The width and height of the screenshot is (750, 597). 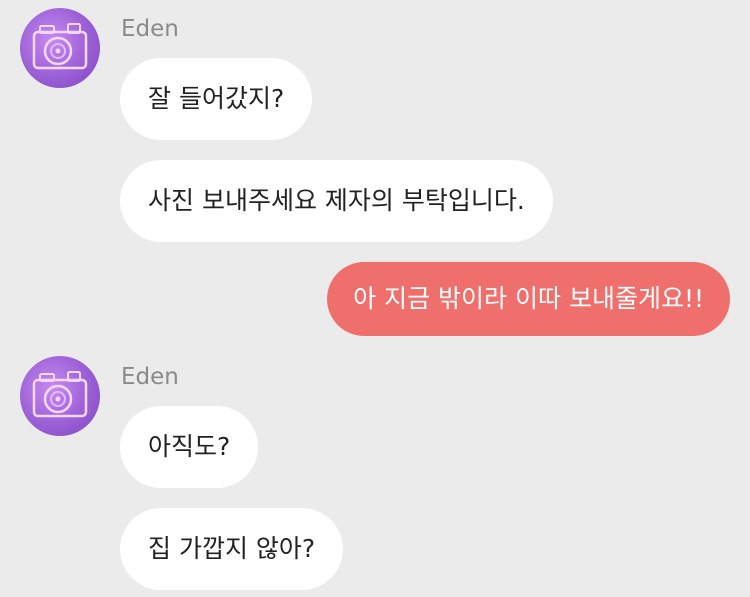 What do you see at coordinates (216, 99) in the screenshot?
I see `message-bubble-incoming: 잘 들어갔지?` at bounding box center [216, 99].